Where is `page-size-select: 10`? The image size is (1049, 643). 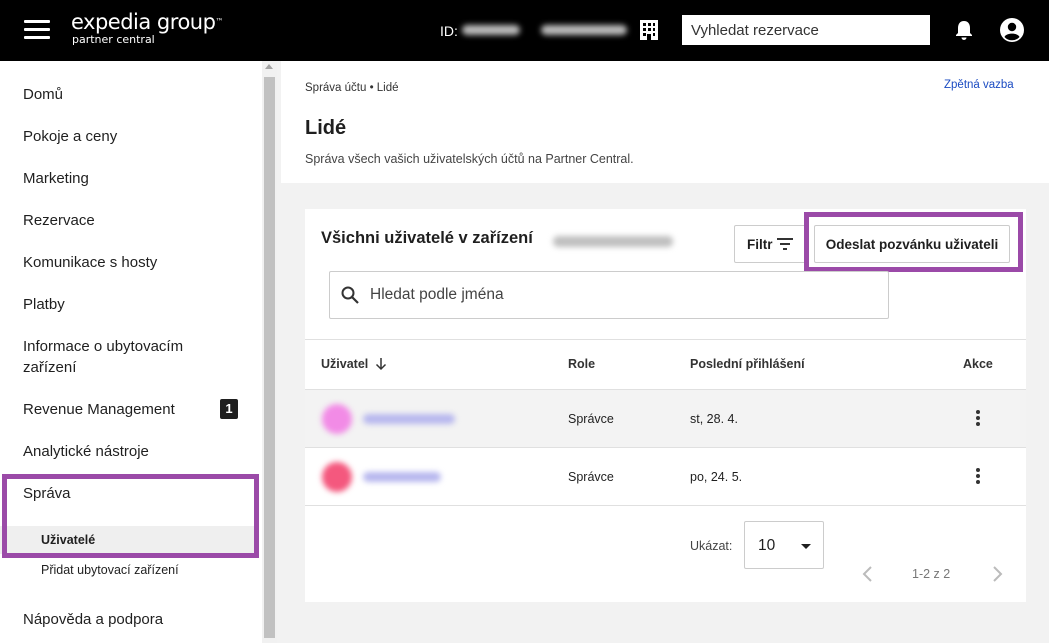 page-size-select: 10 is located at coordinates (784, 545).